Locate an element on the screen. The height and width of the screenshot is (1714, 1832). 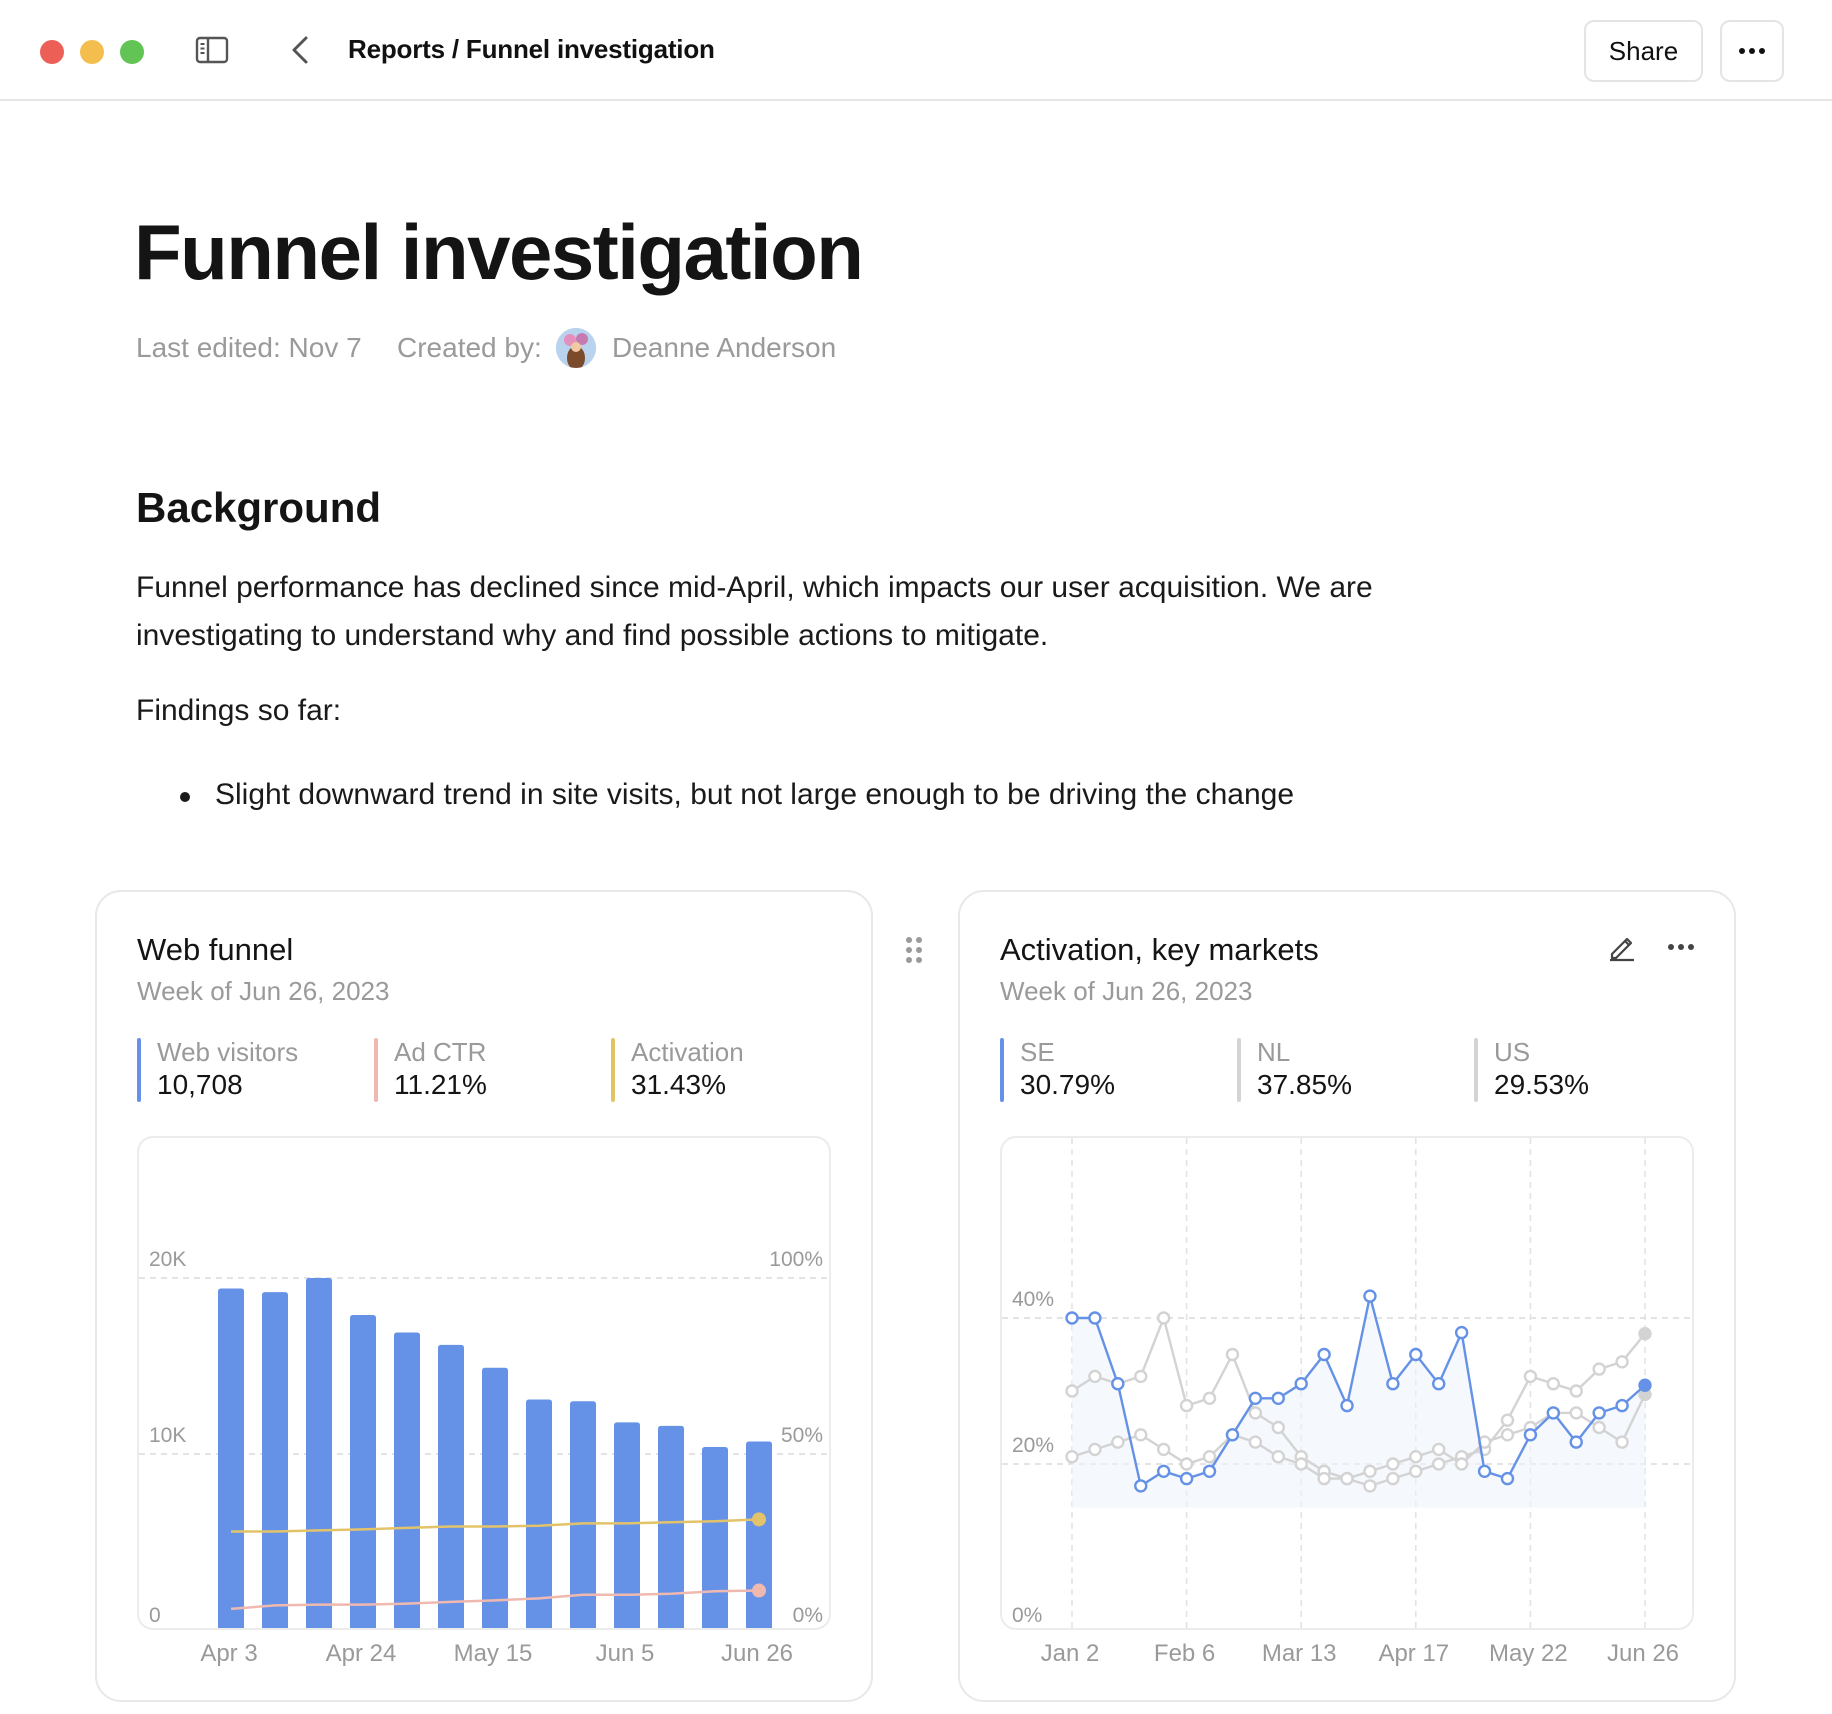
kpi-nl: NL 37.85% is located at coordinates (1294, 1070).